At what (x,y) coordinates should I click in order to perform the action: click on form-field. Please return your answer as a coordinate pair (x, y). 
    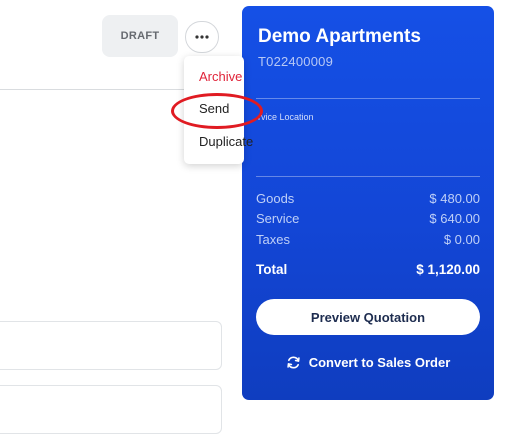
    Looking at the image, I should click on (111, 345).